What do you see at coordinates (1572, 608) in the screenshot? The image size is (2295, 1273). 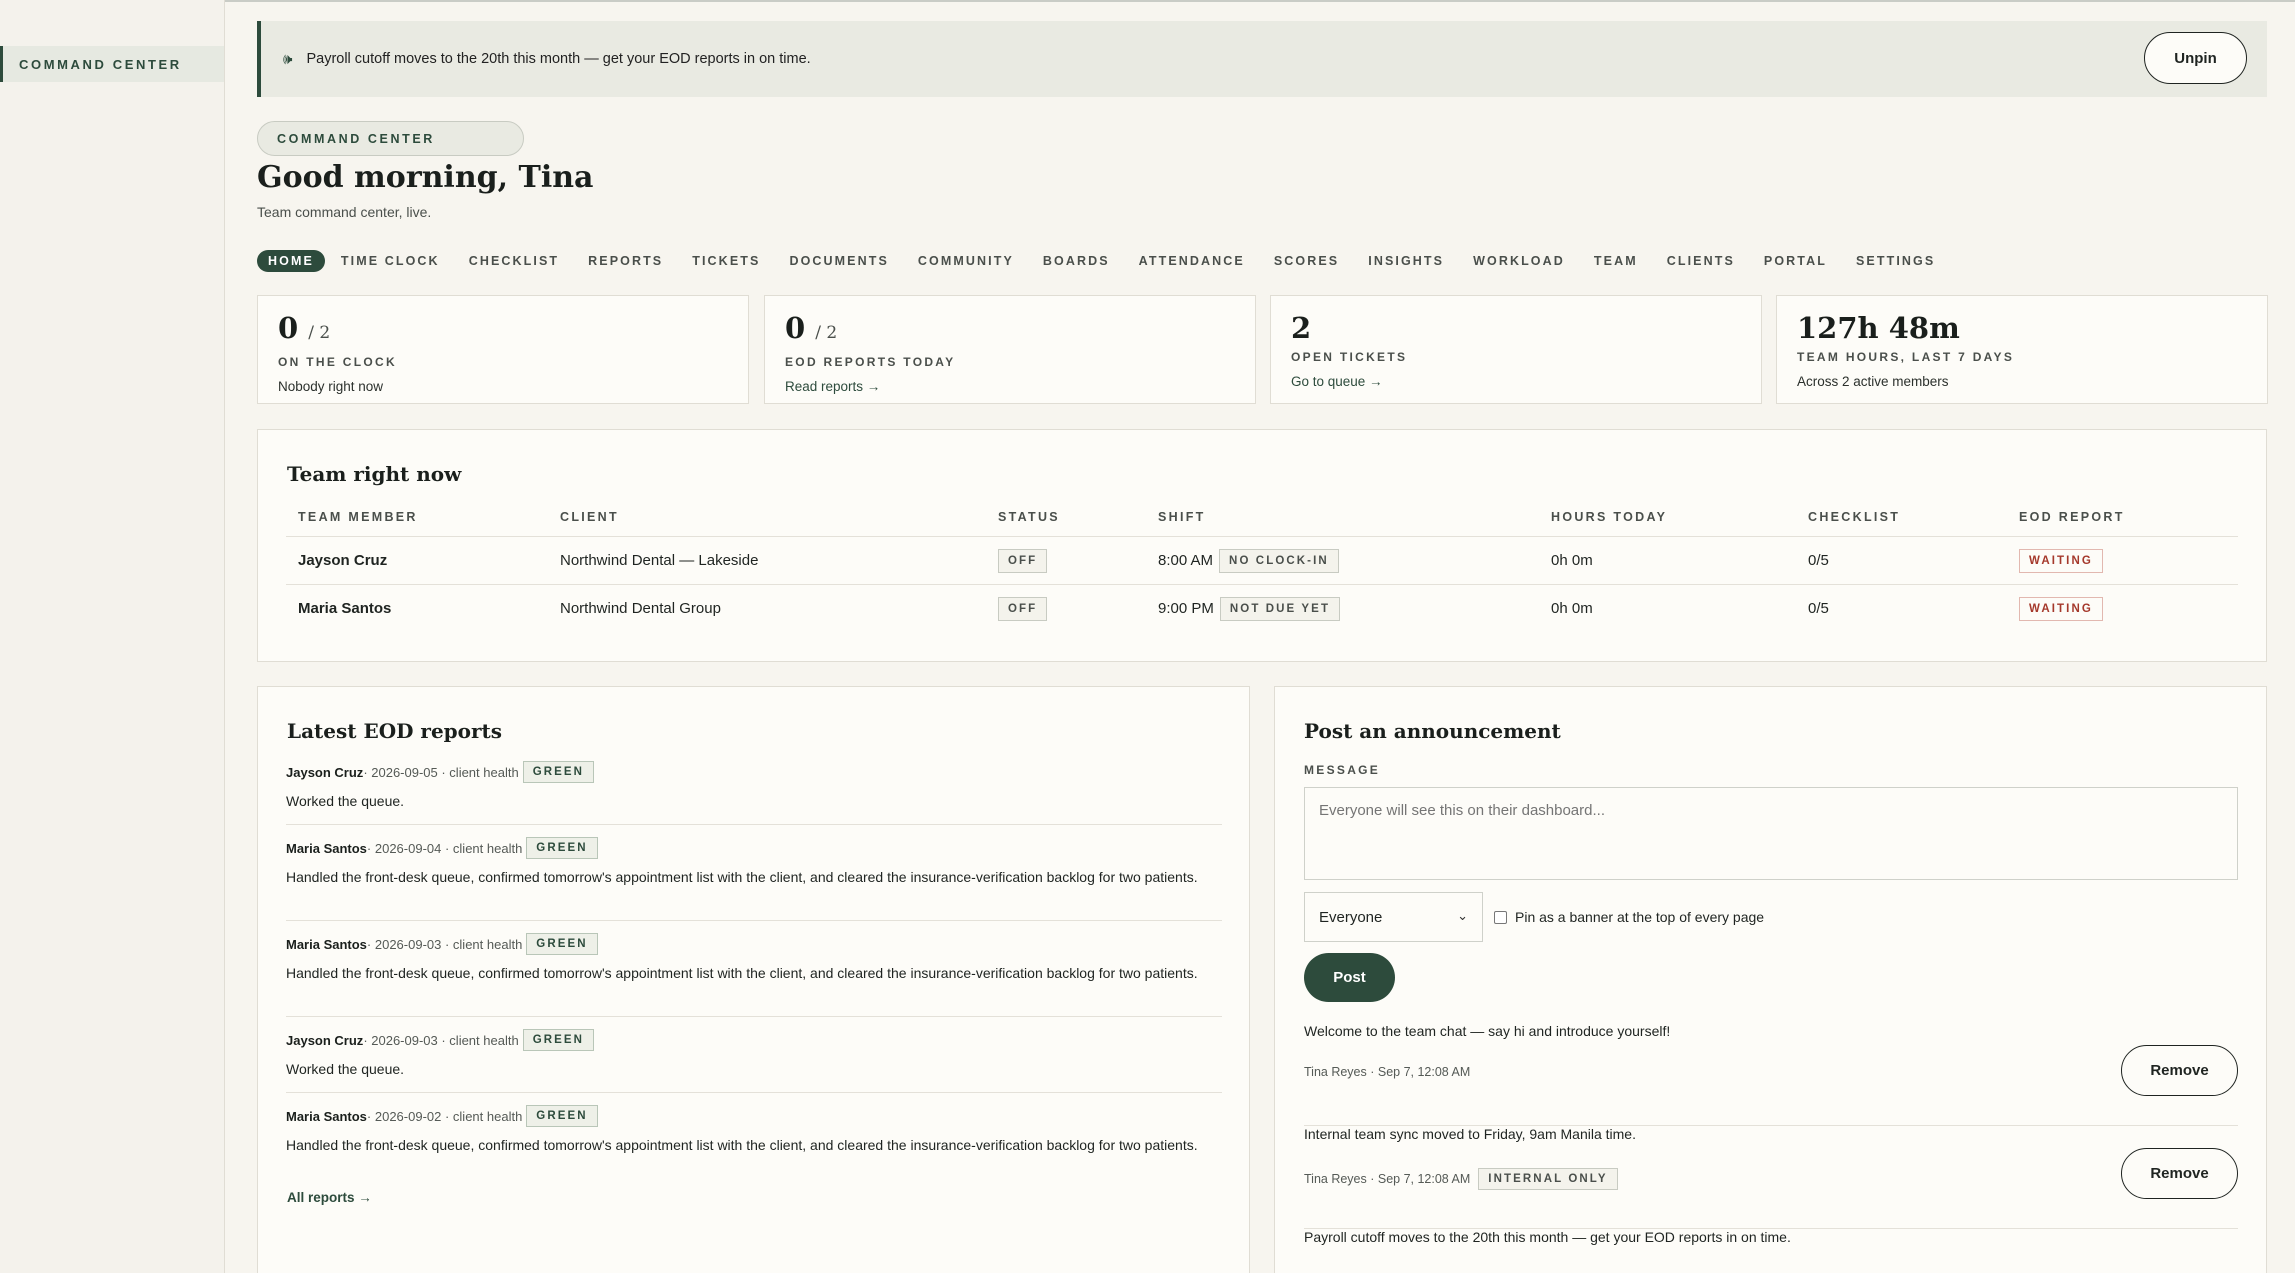 I see `hours-today: 0h 0m` at bounding box center [1572, 608].